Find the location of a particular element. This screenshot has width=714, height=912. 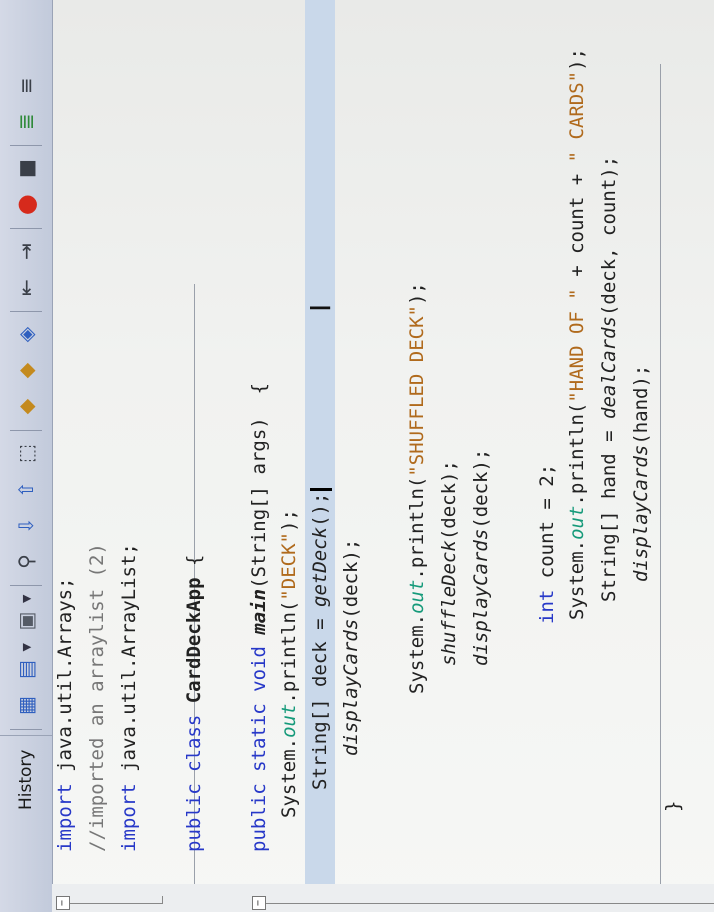

editor-gutter: − − is located at coordinates (383, 898).